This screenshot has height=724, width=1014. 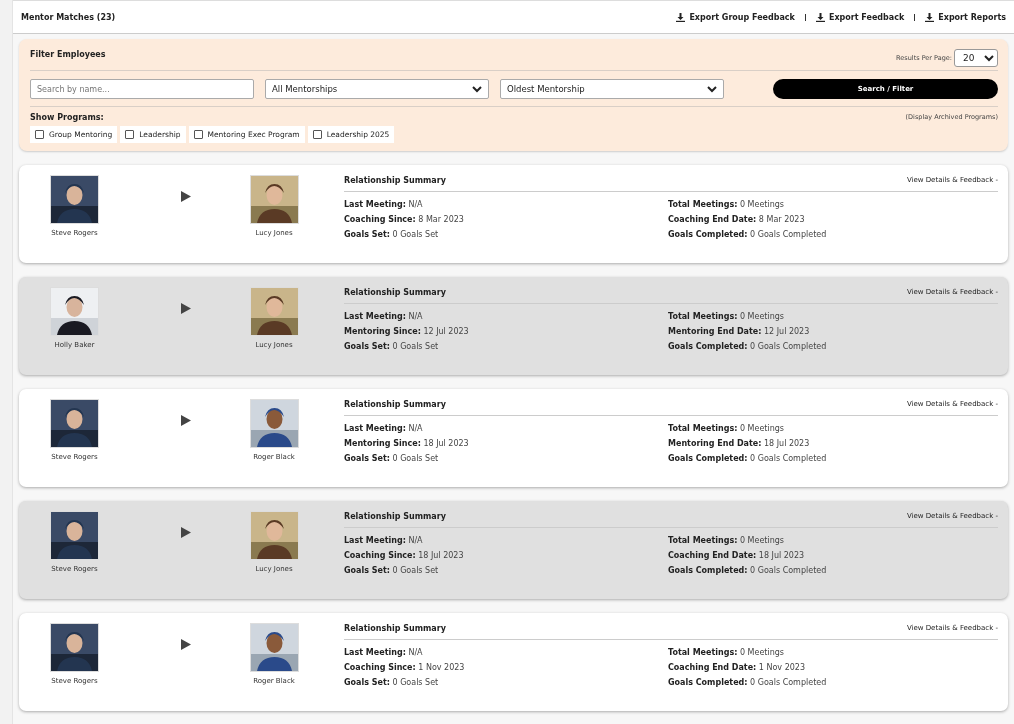 I want to click on page-title: Mentor Matches (23), so click(x=68, y=17).